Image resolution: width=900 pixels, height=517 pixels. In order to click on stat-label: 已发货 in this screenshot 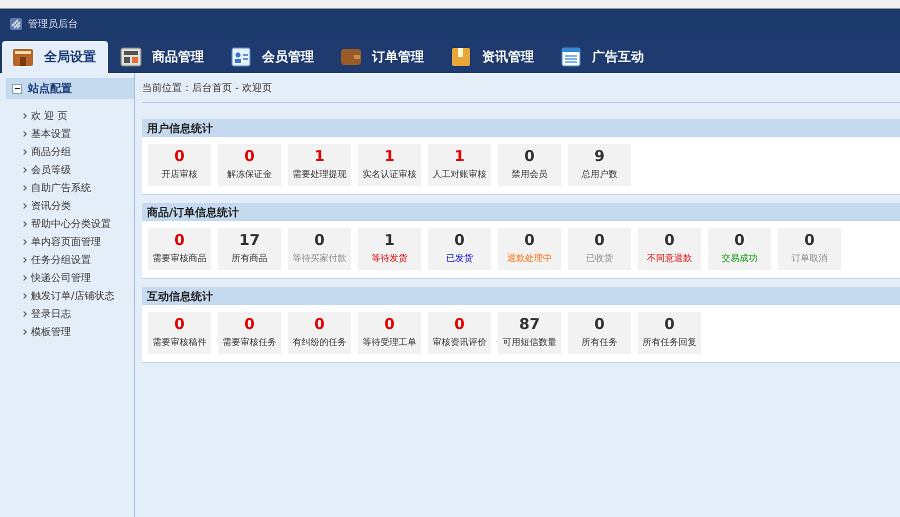, I will do `click(459, 258)`.